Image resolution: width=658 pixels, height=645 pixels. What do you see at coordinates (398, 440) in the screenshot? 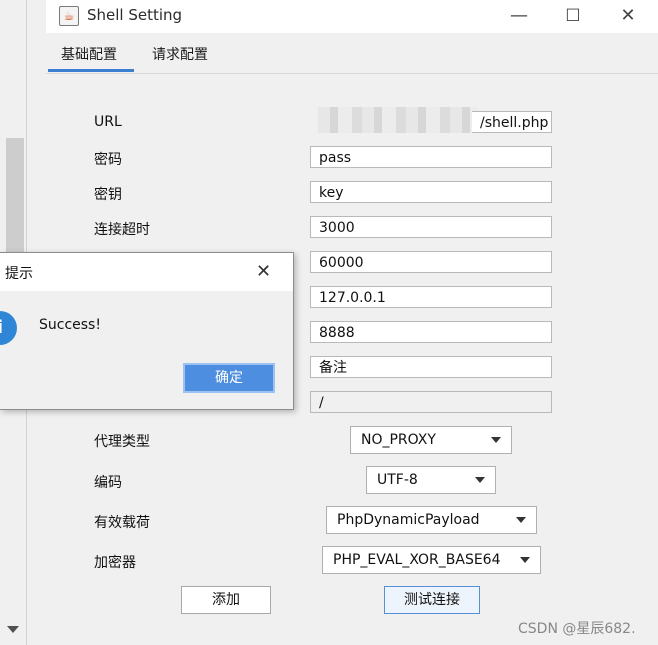
I see `proxy-type-value: NO_PROXY` at bounding box center [398, 440].